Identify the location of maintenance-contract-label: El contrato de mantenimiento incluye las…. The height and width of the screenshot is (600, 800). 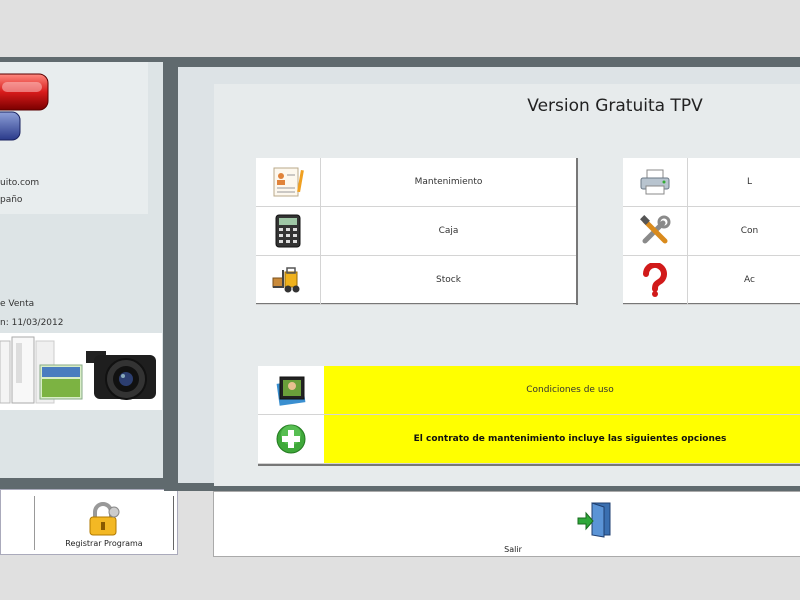
(562, 439).